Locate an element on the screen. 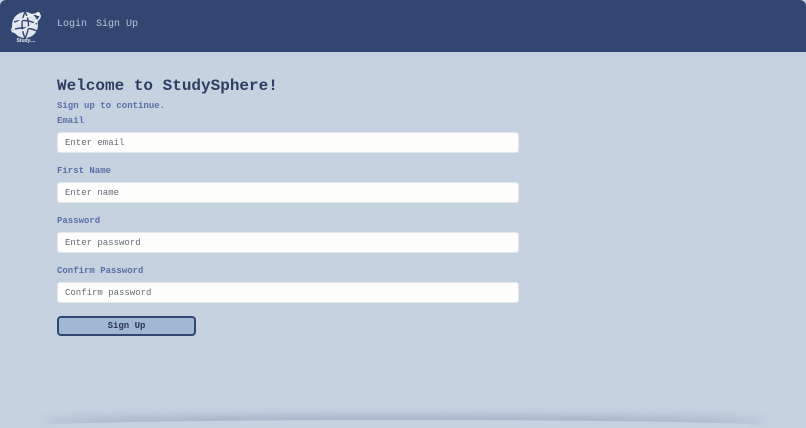  email-label: Email is located at coordinates (71, 121).